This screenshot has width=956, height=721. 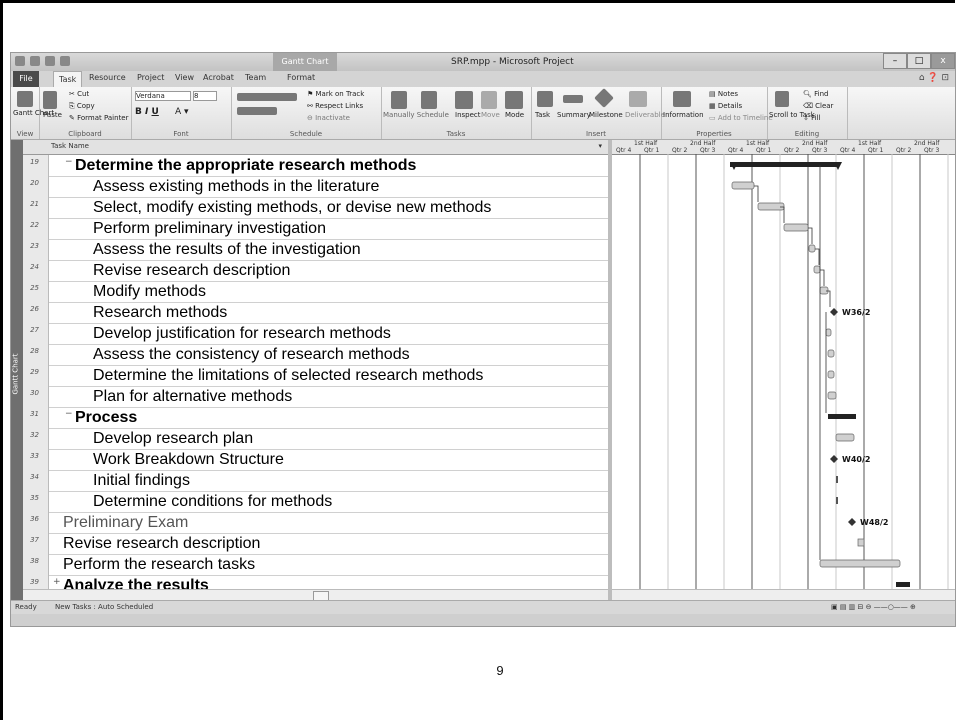 What do you see at coordinates (315, 313) in the screenshot?
I see `table-row: 26 Research methods` at bounding box center [315, 313].